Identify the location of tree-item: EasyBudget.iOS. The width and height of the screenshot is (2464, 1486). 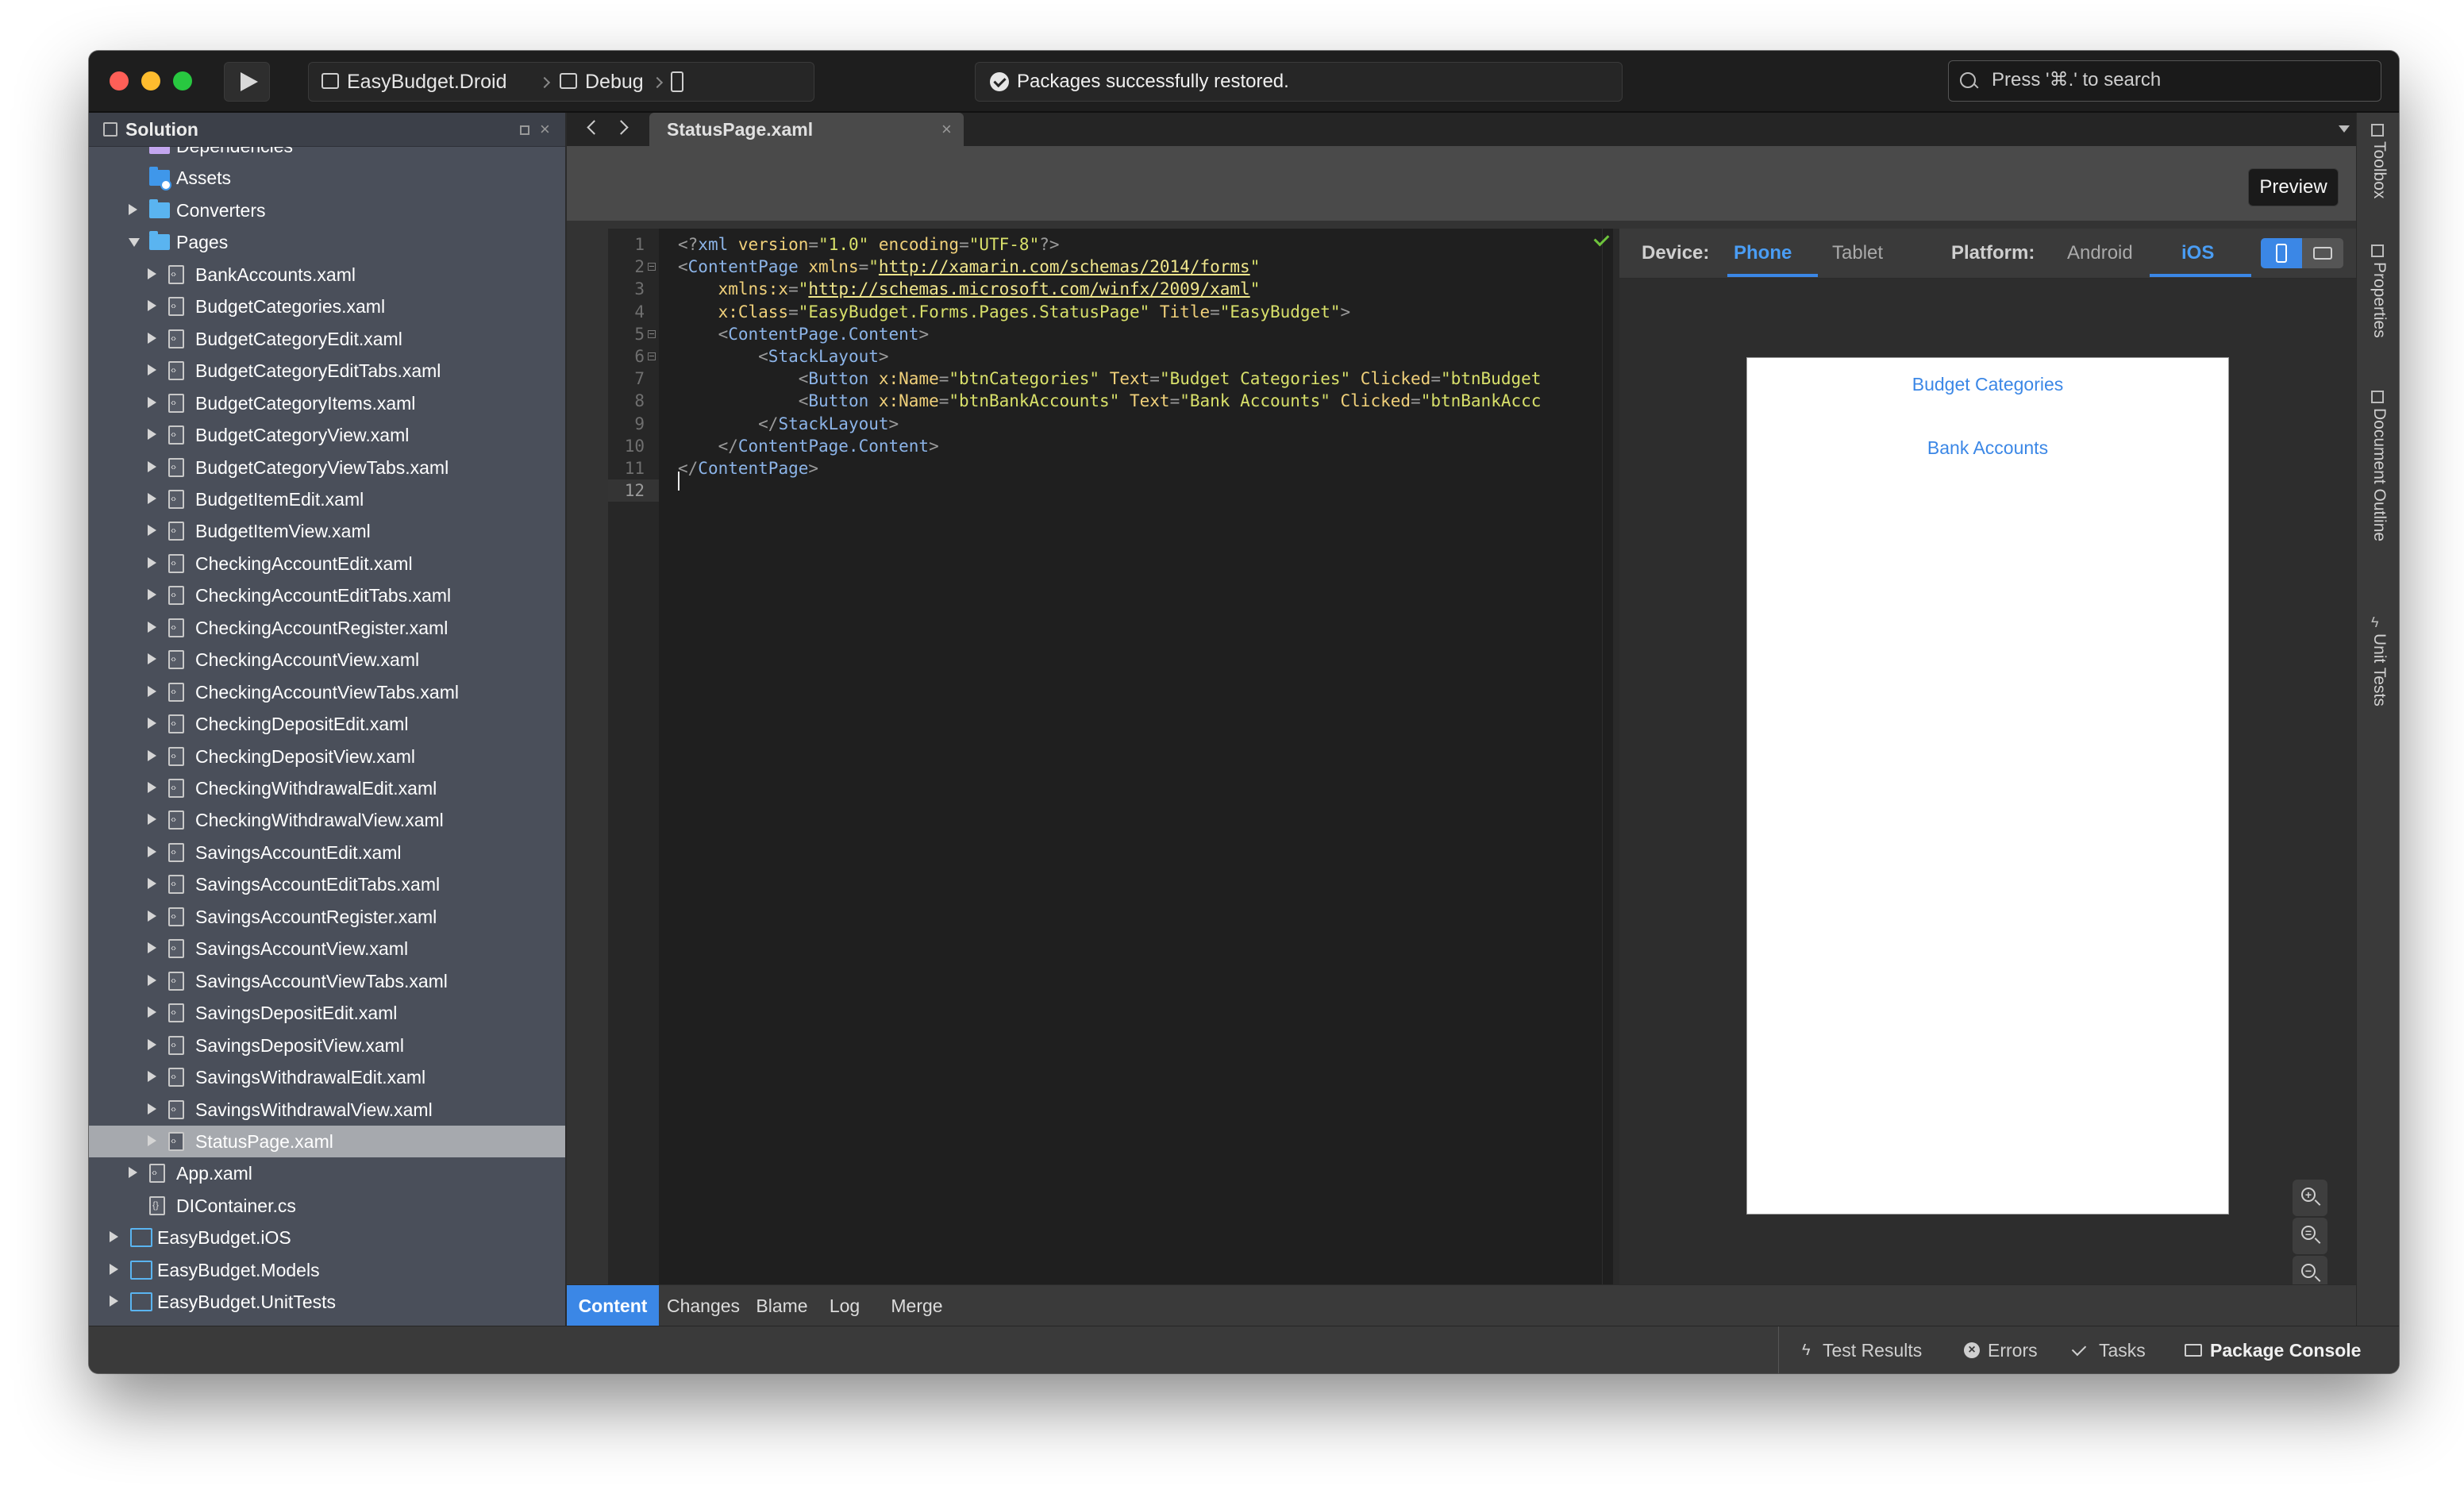
(327, 1237).